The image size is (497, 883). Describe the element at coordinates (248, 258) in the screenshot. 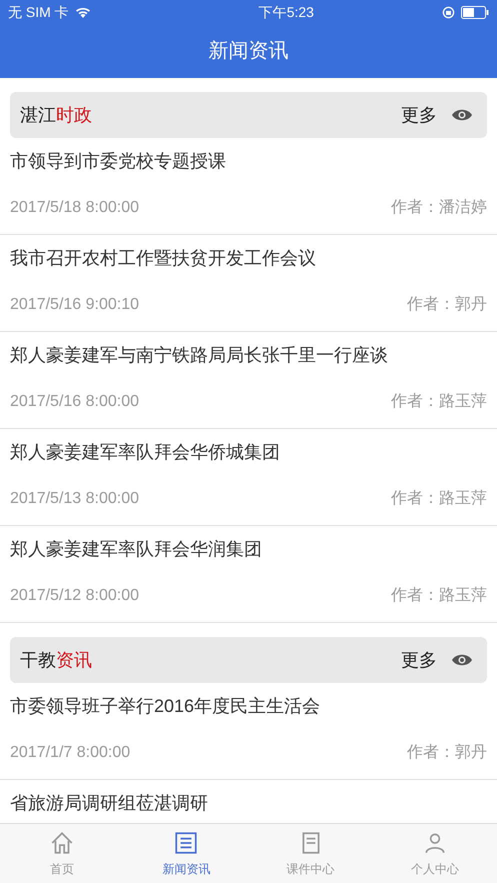

I see `news-title: 我市召开农村工作暨扶贫开发工作会议` at that location.